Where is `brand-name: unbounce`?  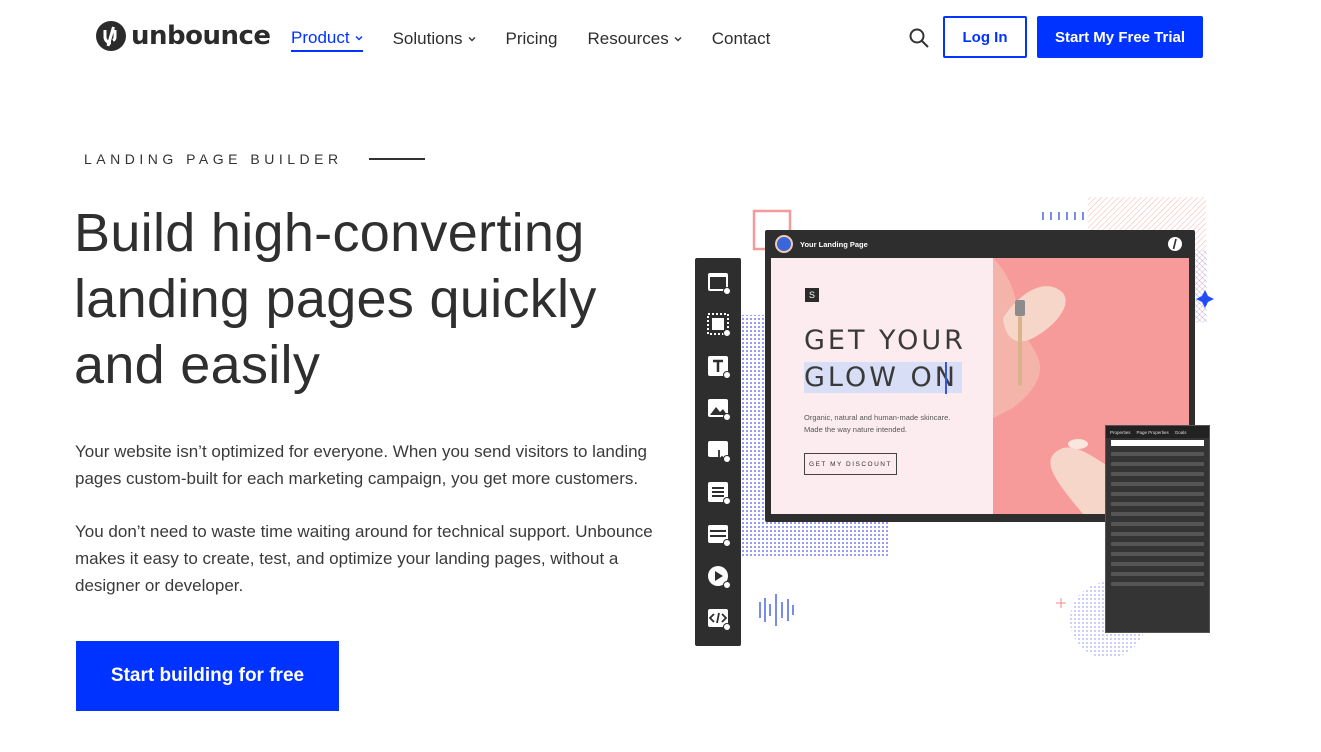 brand-name: unbounce is located at coordinates (201, 36).